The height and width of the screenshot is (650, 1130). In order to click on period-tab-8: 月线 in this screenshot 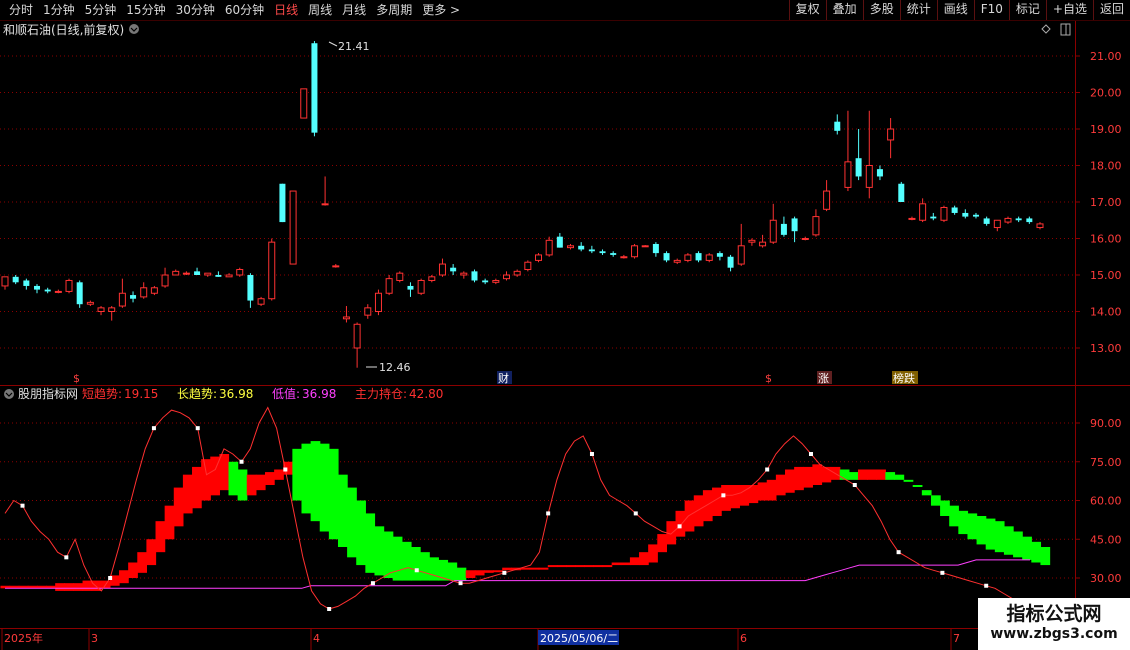, I will do `click(354, 10)`.